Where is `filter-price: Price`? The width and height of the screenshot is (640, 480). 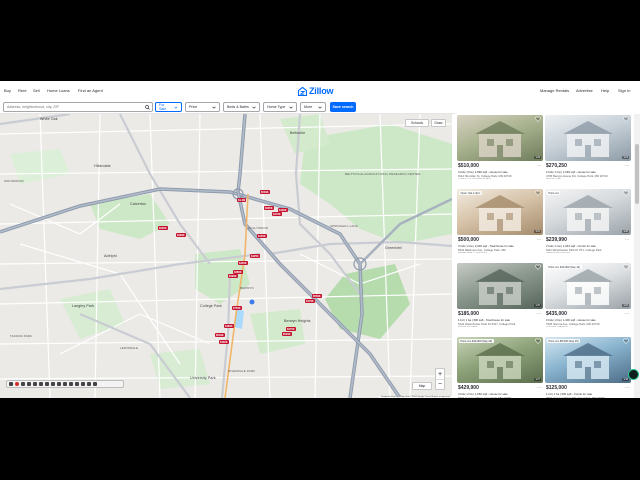 filter-price: Price is located at coordinates (202, 107).